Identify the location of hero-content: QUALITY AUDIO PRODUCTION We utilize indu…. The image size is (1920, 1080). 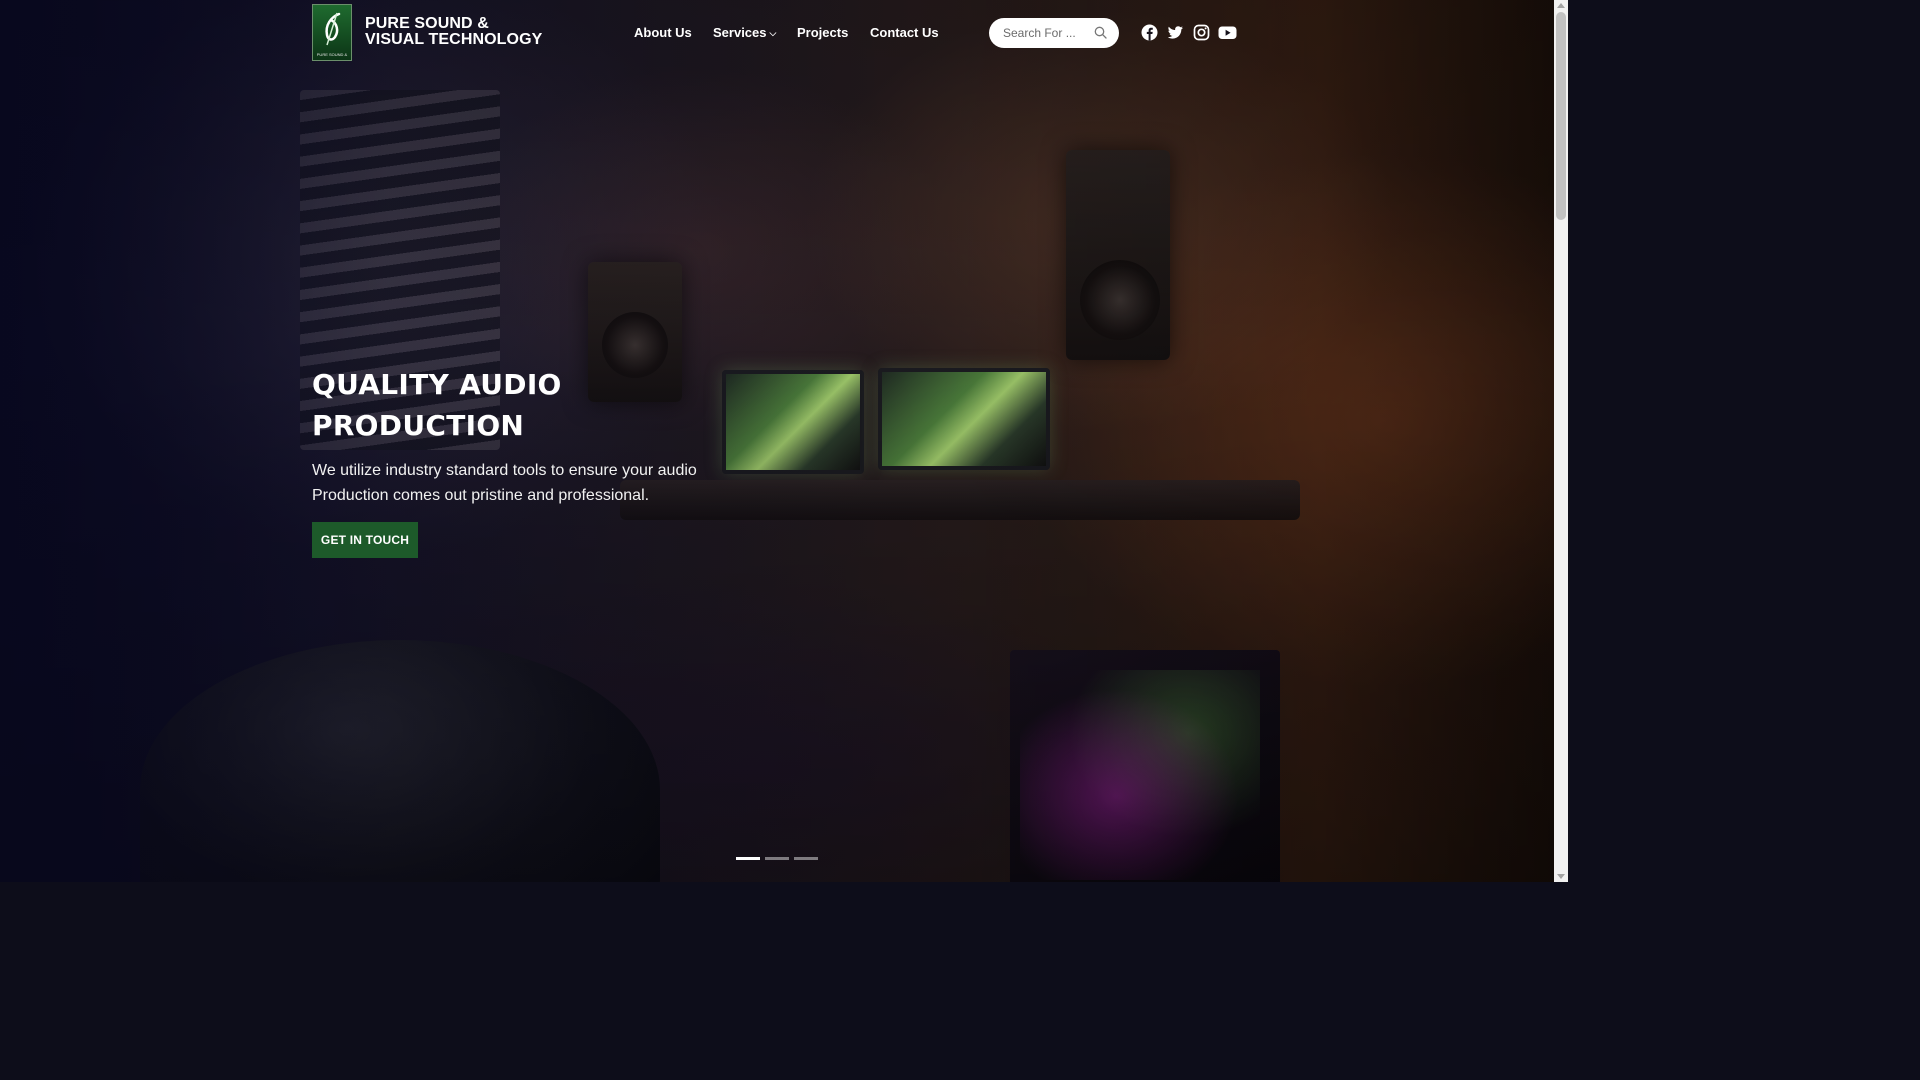
(512, 461).